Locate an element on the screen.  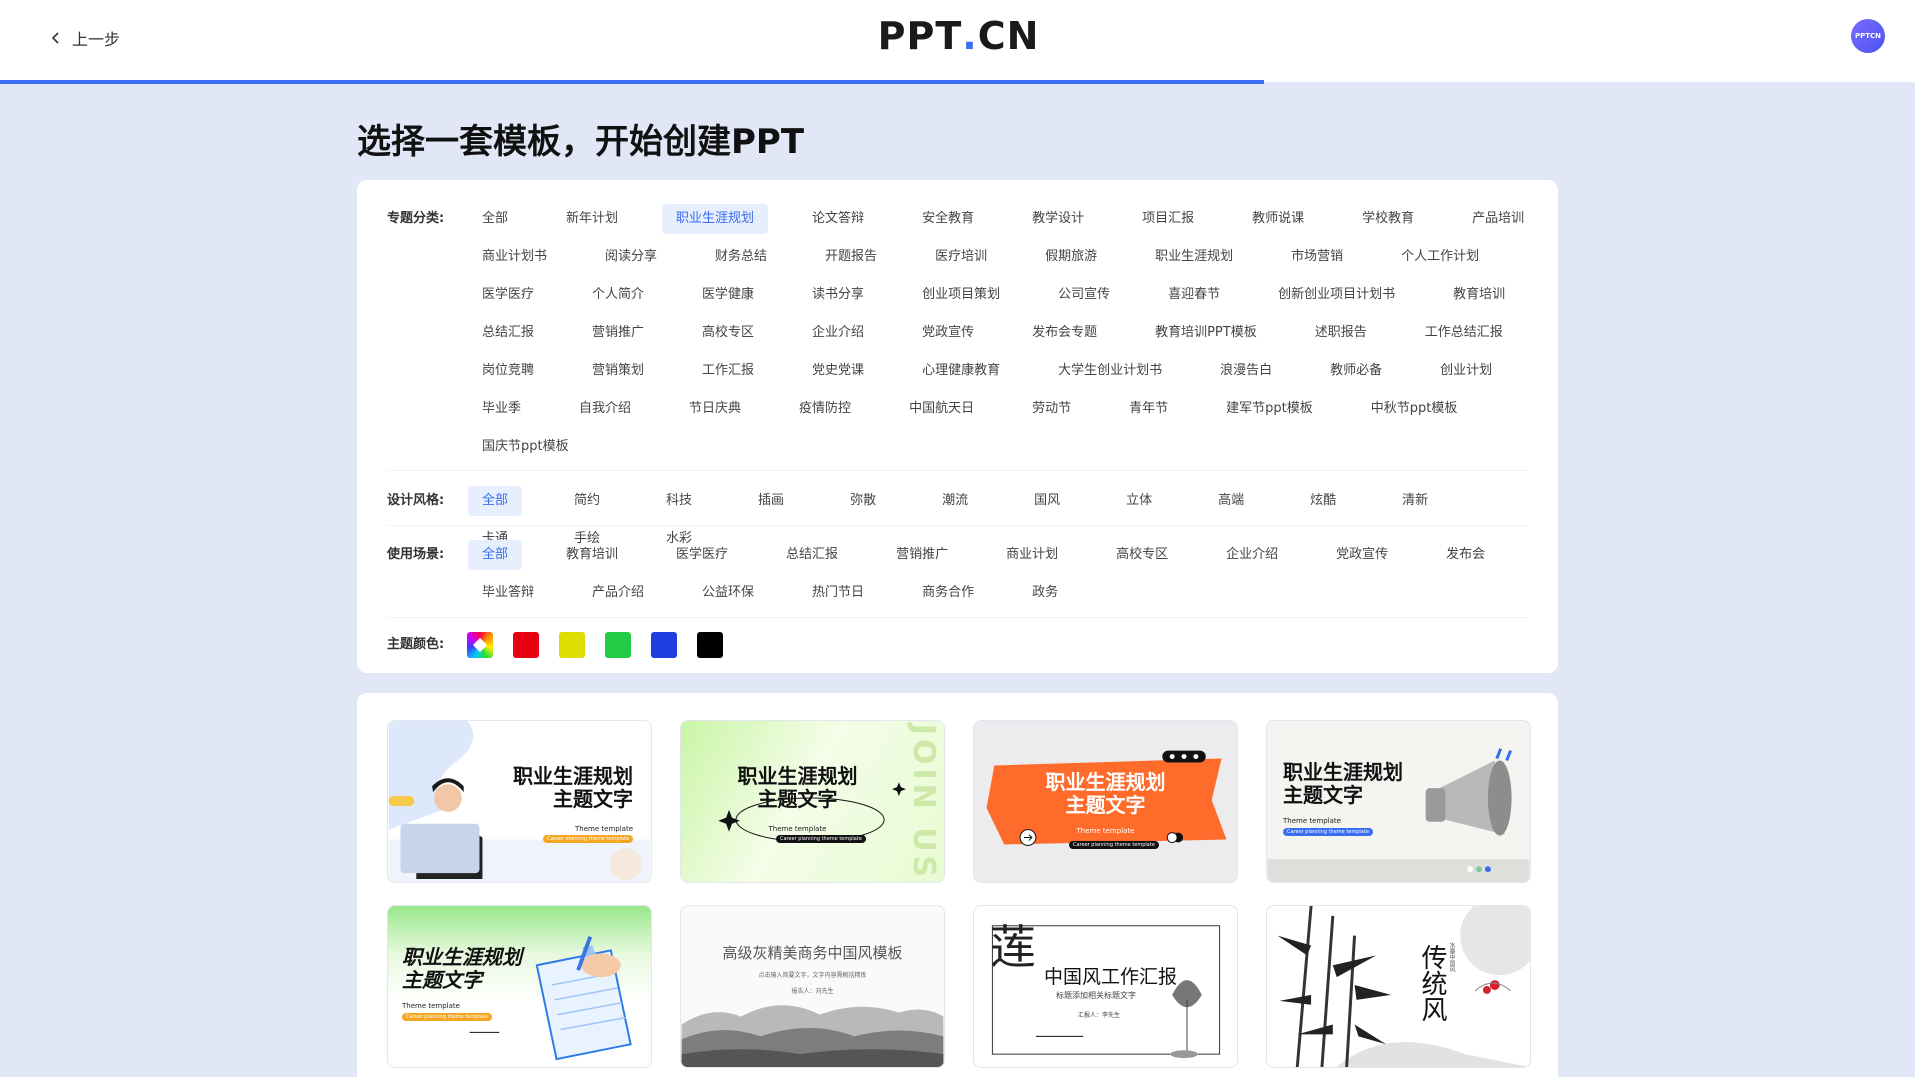
topic-tag: 个人工作计划 is located at coordinates (1440, 257).